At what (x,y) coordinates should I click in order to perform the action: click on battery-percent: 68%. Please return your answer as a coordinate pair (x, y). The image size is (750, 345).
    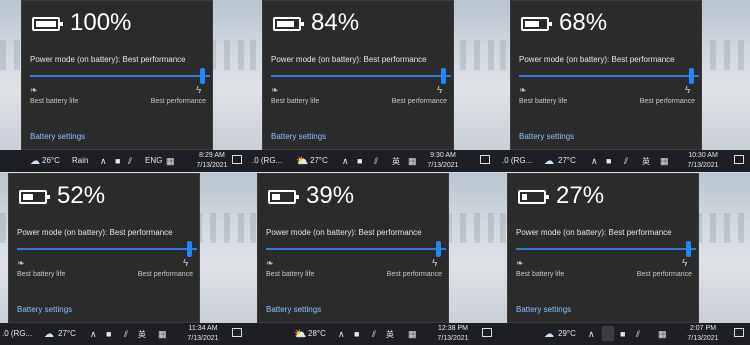
    Looking at the image, I should click on (583, 22).